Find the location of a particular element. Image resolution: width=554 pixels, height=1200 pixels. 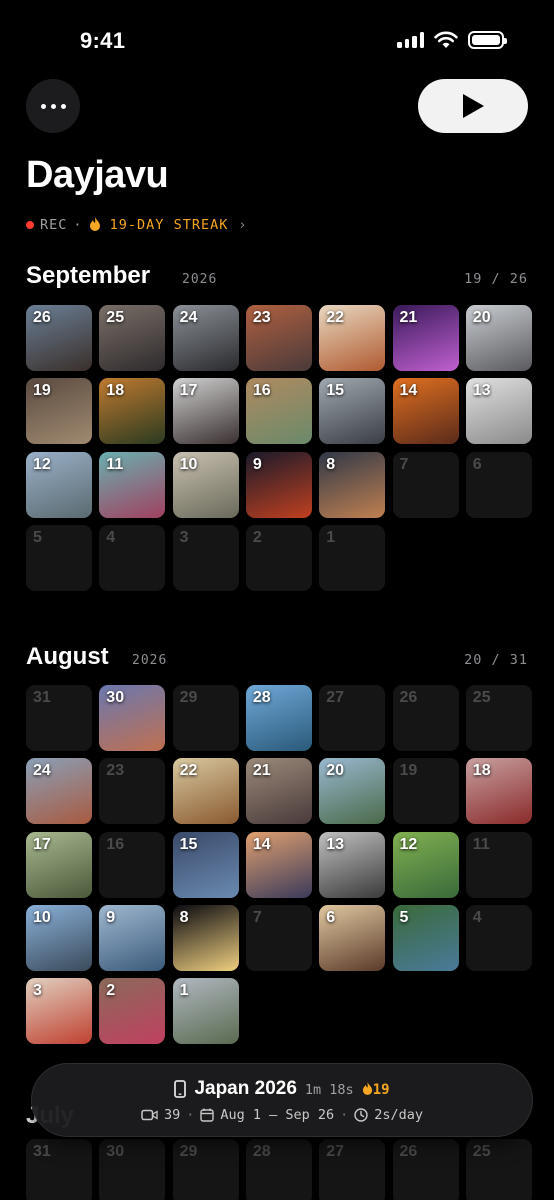

day-cell-photo: 19 is located at coordinates (59, 411).